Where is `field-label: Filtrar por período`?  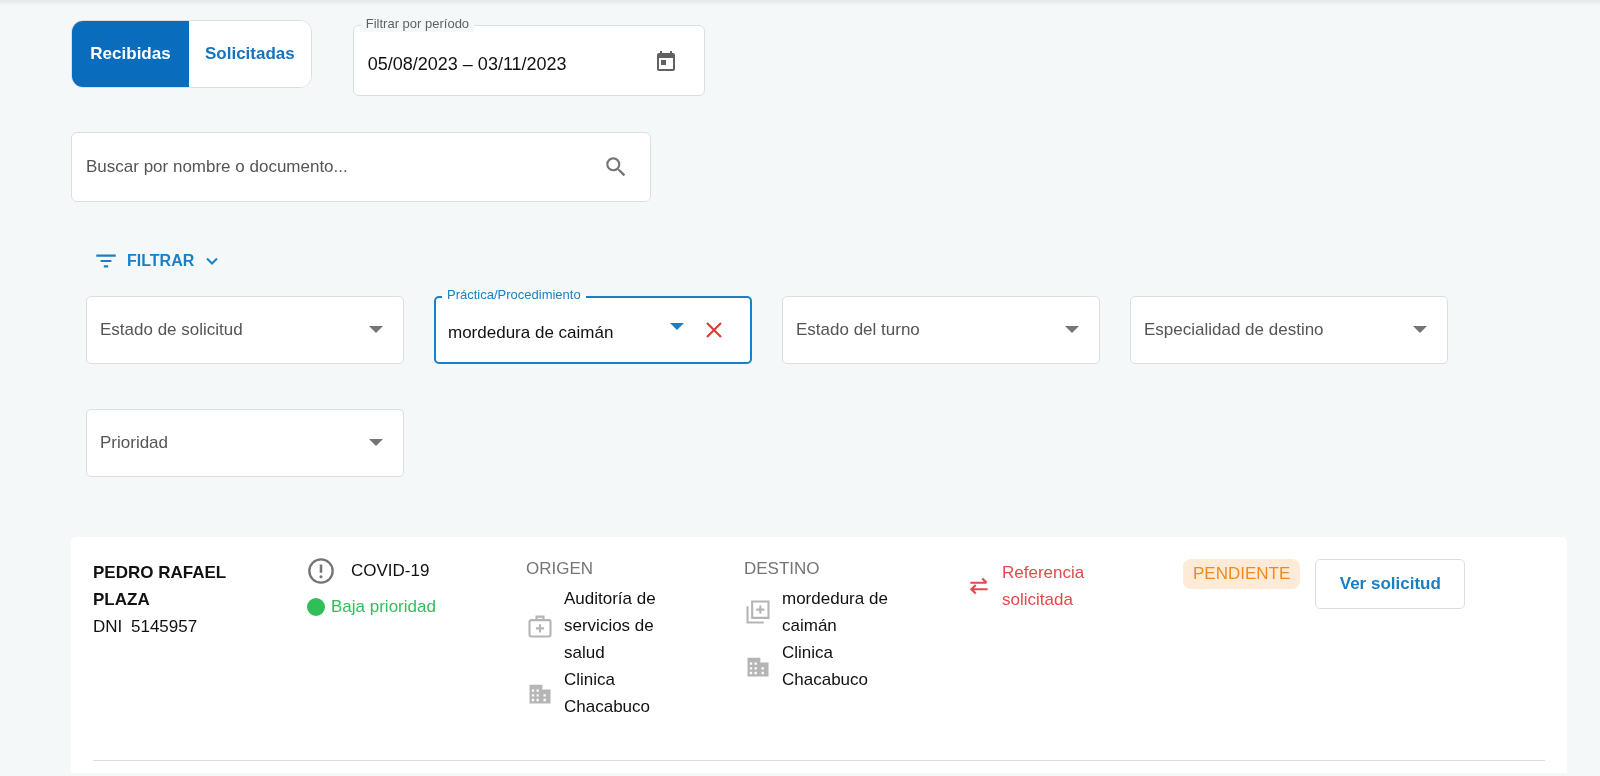
field-label: Filtrar por período is located at coordinates (417, 24).